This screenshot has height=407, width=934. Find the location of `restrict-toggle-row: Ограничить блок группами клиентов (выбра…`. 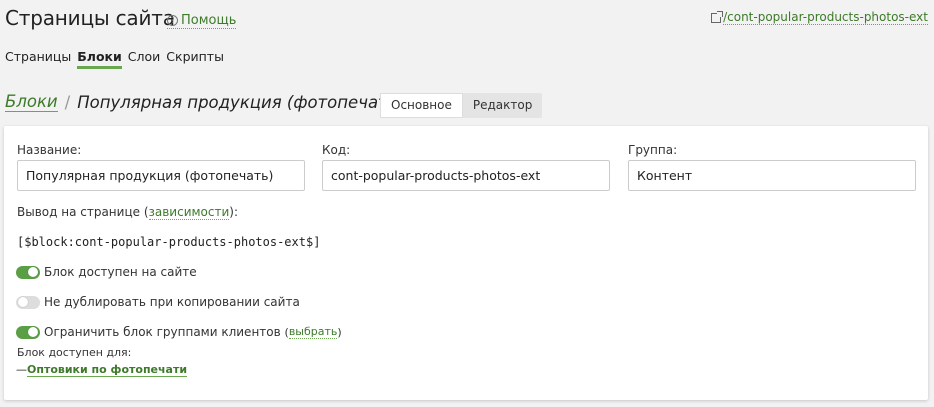

restrict-toggle-row: Ограничить блок группами клиентов (выбра… is located at coordinates (179, 332).